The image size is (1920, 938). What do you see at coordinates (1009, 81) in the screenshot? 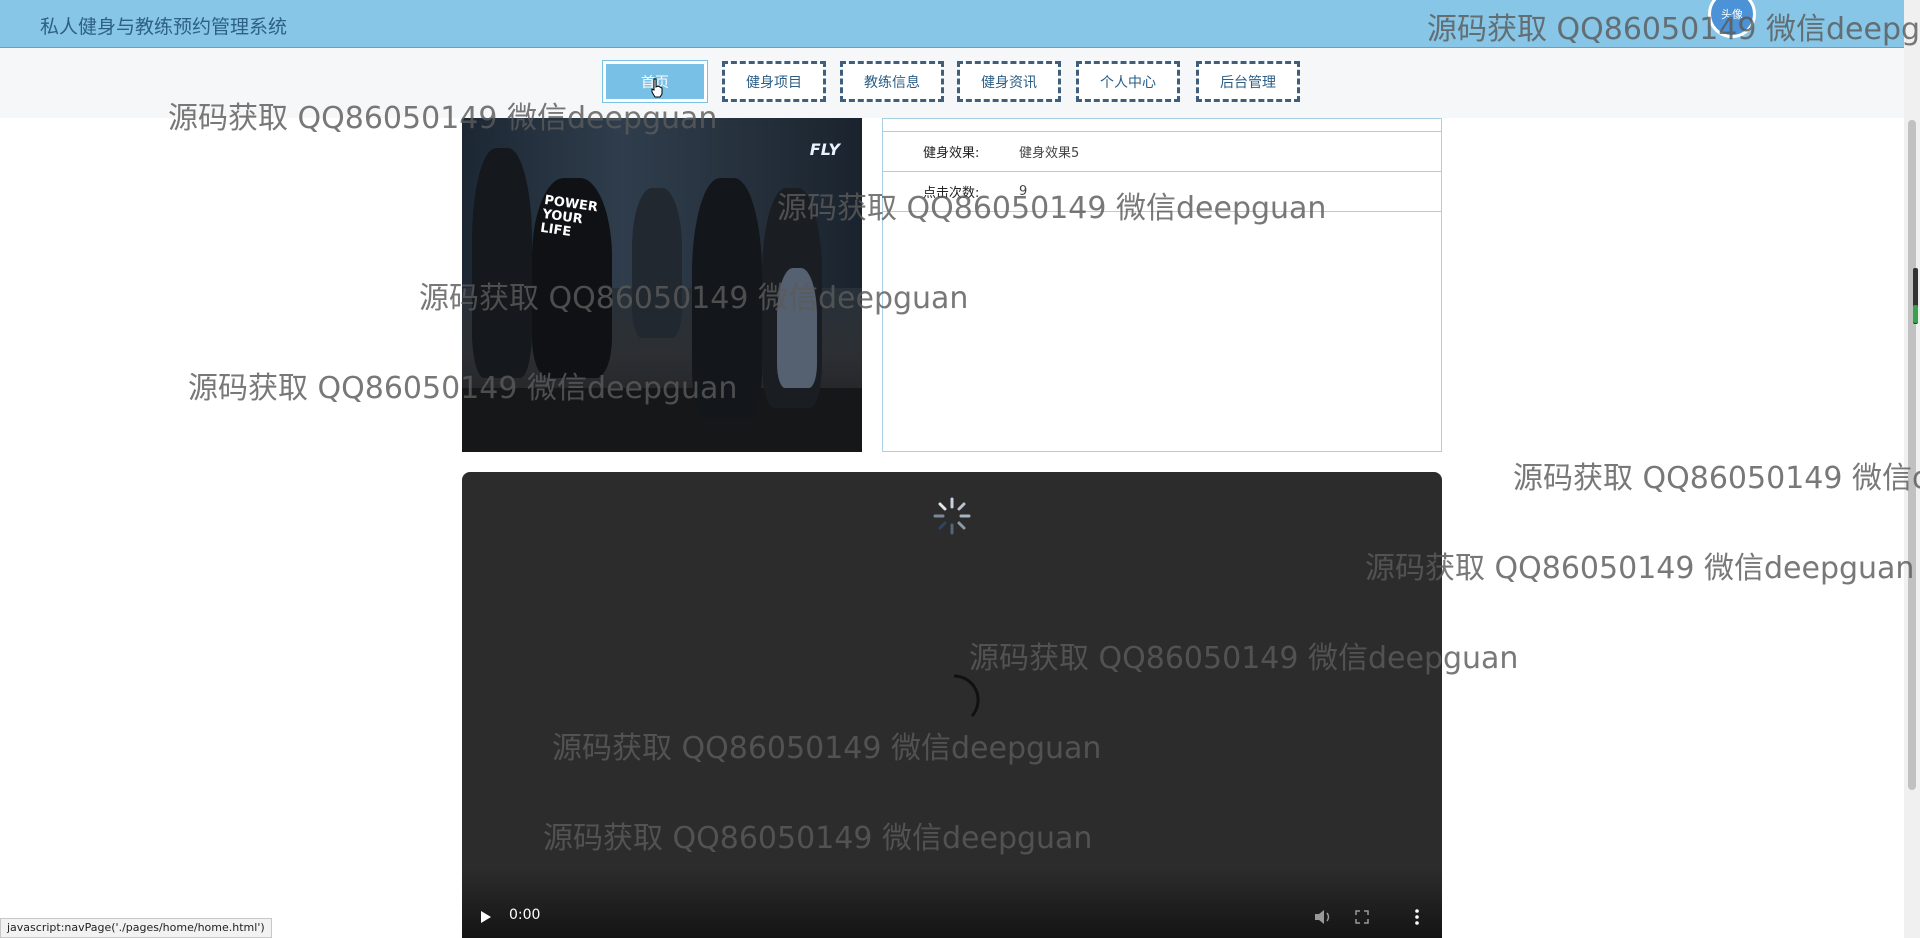
I see `nav-fitness-news: 健身资讯` at bounding box center [1009, 81].